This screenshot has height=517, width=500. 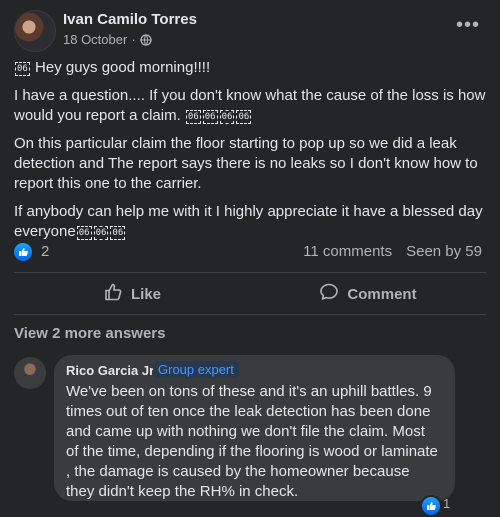 What do you see at coordinates (145, 294) in the screenshot?
I see `like-label: Like` at bounding box center [145, 294].